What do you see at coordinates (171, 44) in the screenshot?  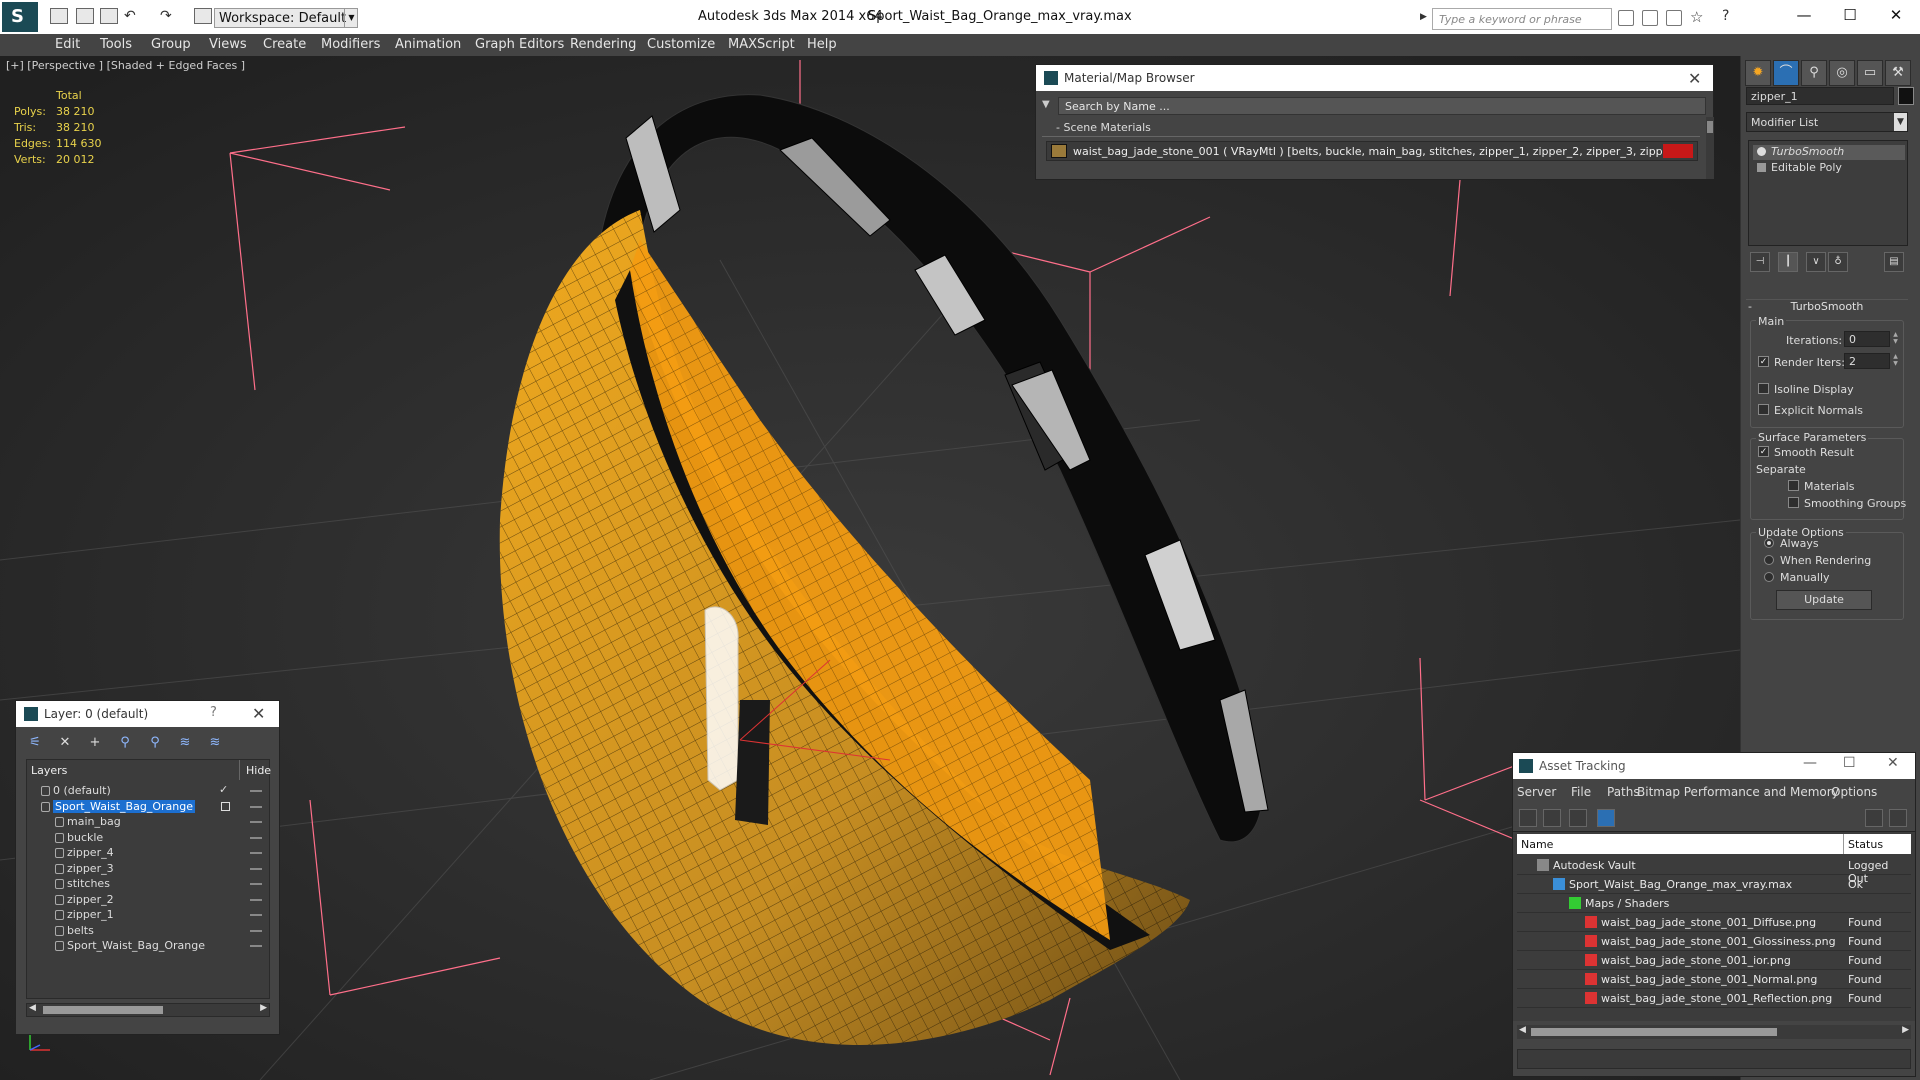 I see `menu-group: Group` at bounding box center [171, 44].